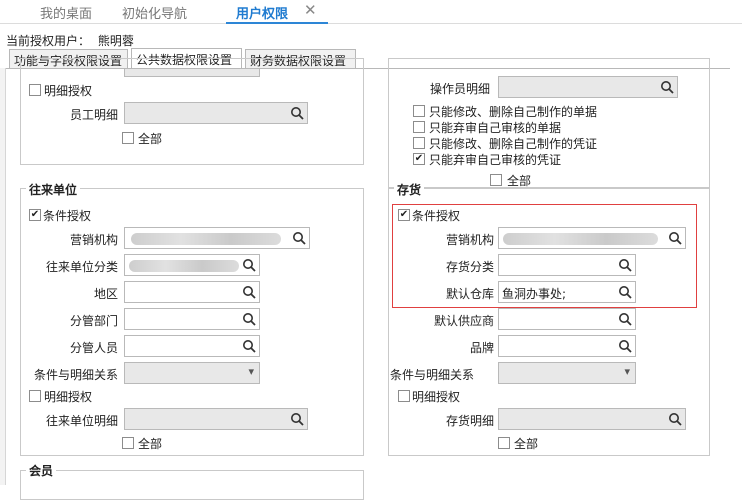 The width and height of the screenshot is (742, 500). I want to click on employee-detail-auth-label: 明细授权, so click(68, 91).